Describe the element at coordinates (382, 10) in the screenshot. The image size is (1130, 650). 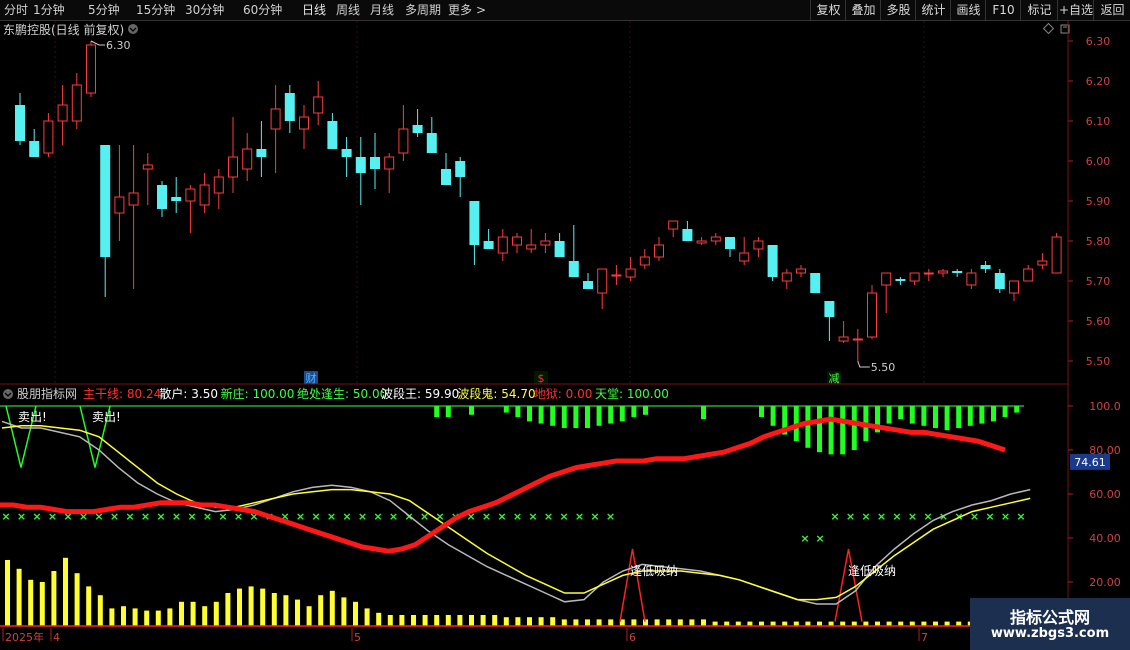
I see `period-tab-8: 月线` at that location.